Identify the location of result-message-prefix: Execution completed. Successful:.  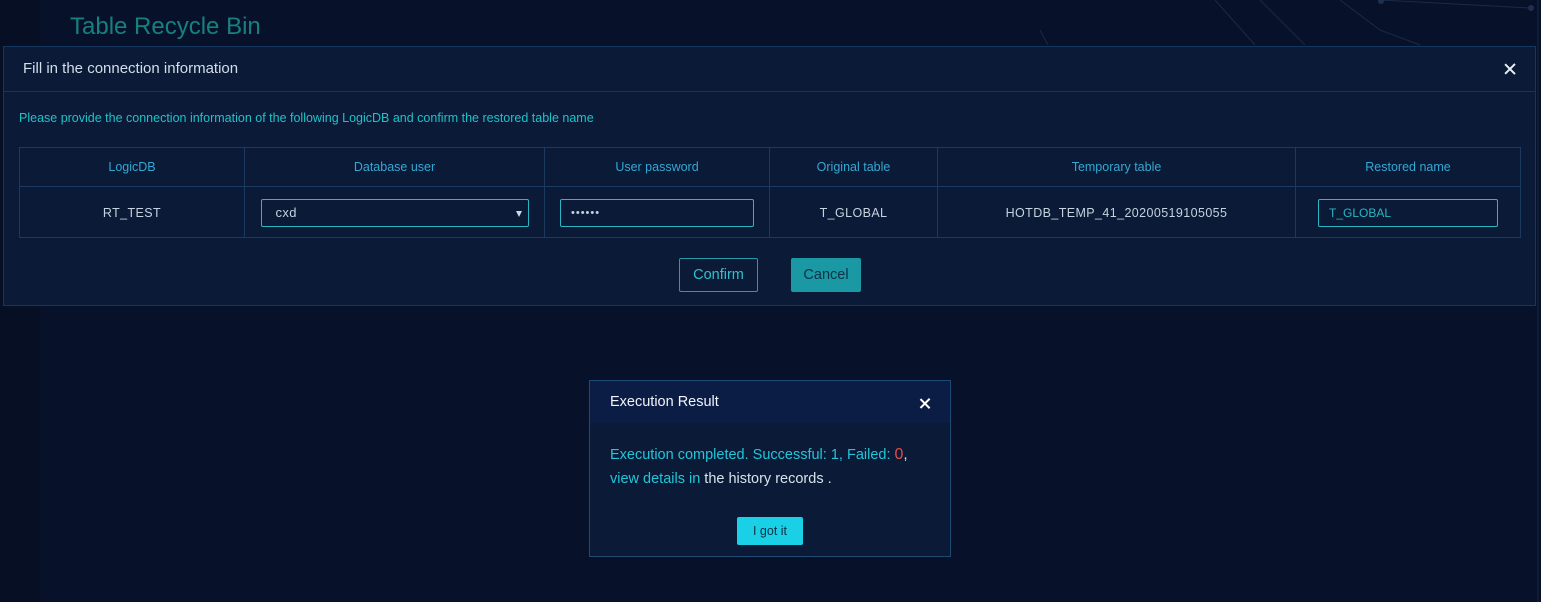
(720, 455).